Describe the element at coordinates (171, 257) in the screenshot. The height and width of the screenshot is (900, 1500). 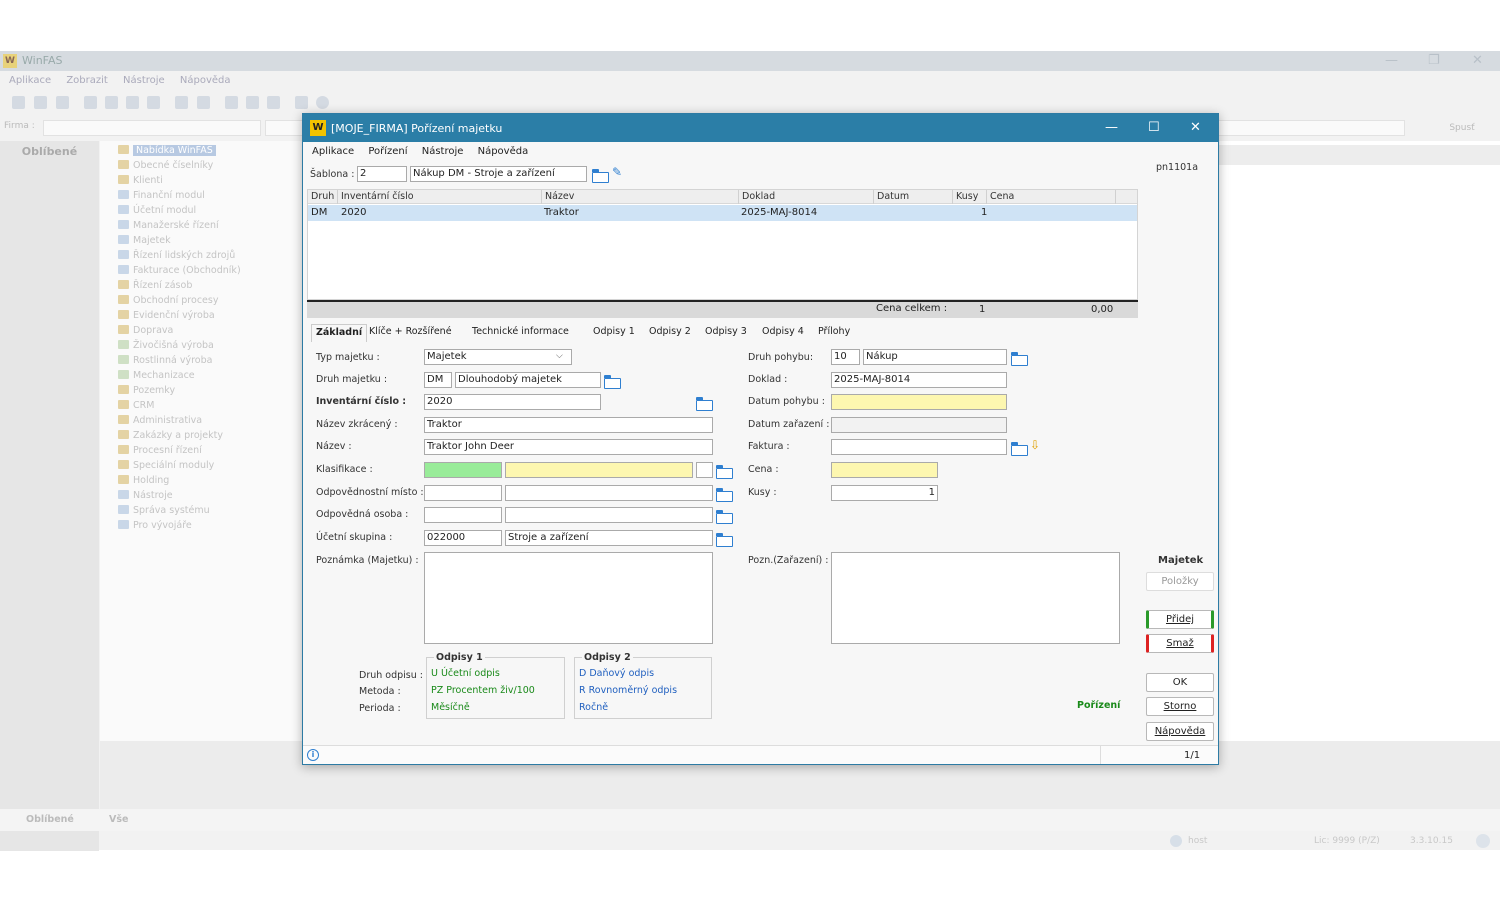
I see `bg-tree-item: Řízení lidských zdrojů` at that location.